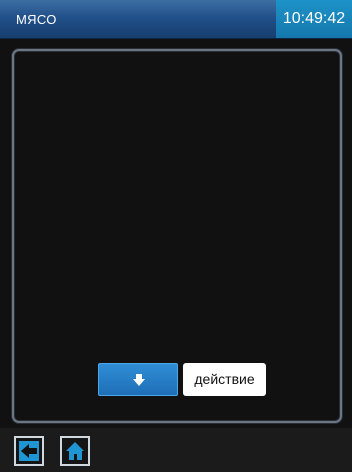  I want to click on home-button, so click(75, 451).